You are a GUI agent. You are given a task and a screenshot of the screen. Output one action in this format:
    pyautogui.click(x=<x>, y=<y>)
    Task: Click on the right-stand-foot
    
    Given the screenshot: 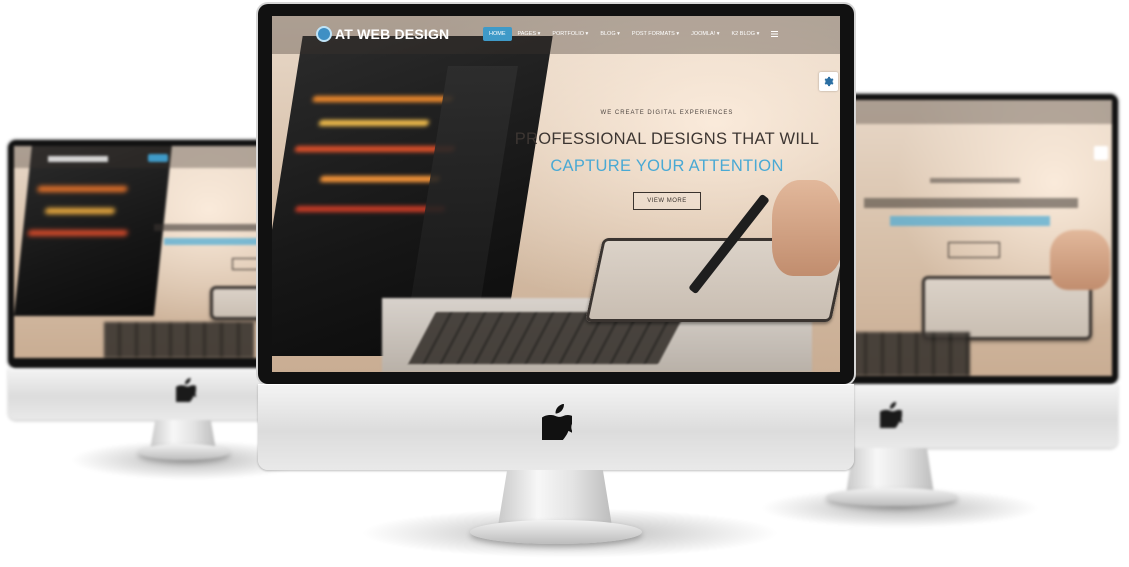 What is the action you would take?
    pyautogui.click(x=892, y=497)
    